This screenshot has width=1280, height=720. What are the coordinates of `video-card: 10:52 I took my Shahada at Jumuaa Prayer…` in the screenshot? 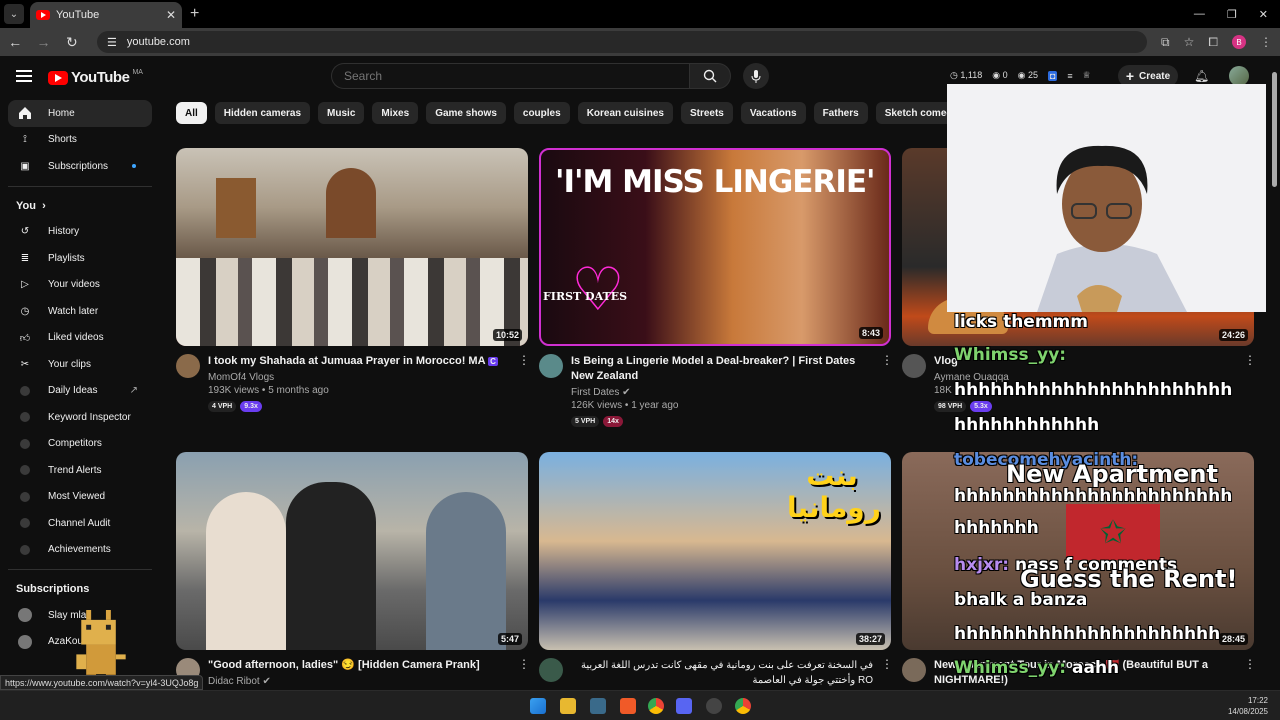 It's located at (353, 280).